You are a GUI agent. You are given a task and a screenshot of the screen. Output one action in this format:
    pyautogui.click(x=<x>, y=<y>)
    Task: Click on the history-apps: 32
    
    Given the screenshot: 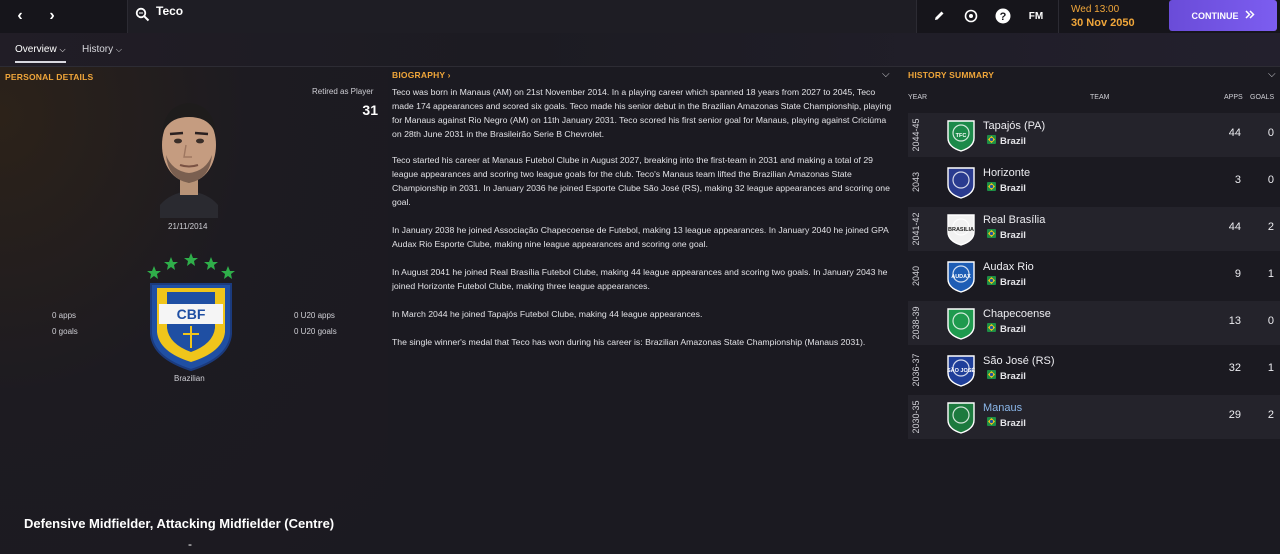 What is the action you would take?
    pyautogui.click(x=1234, y=368)
    